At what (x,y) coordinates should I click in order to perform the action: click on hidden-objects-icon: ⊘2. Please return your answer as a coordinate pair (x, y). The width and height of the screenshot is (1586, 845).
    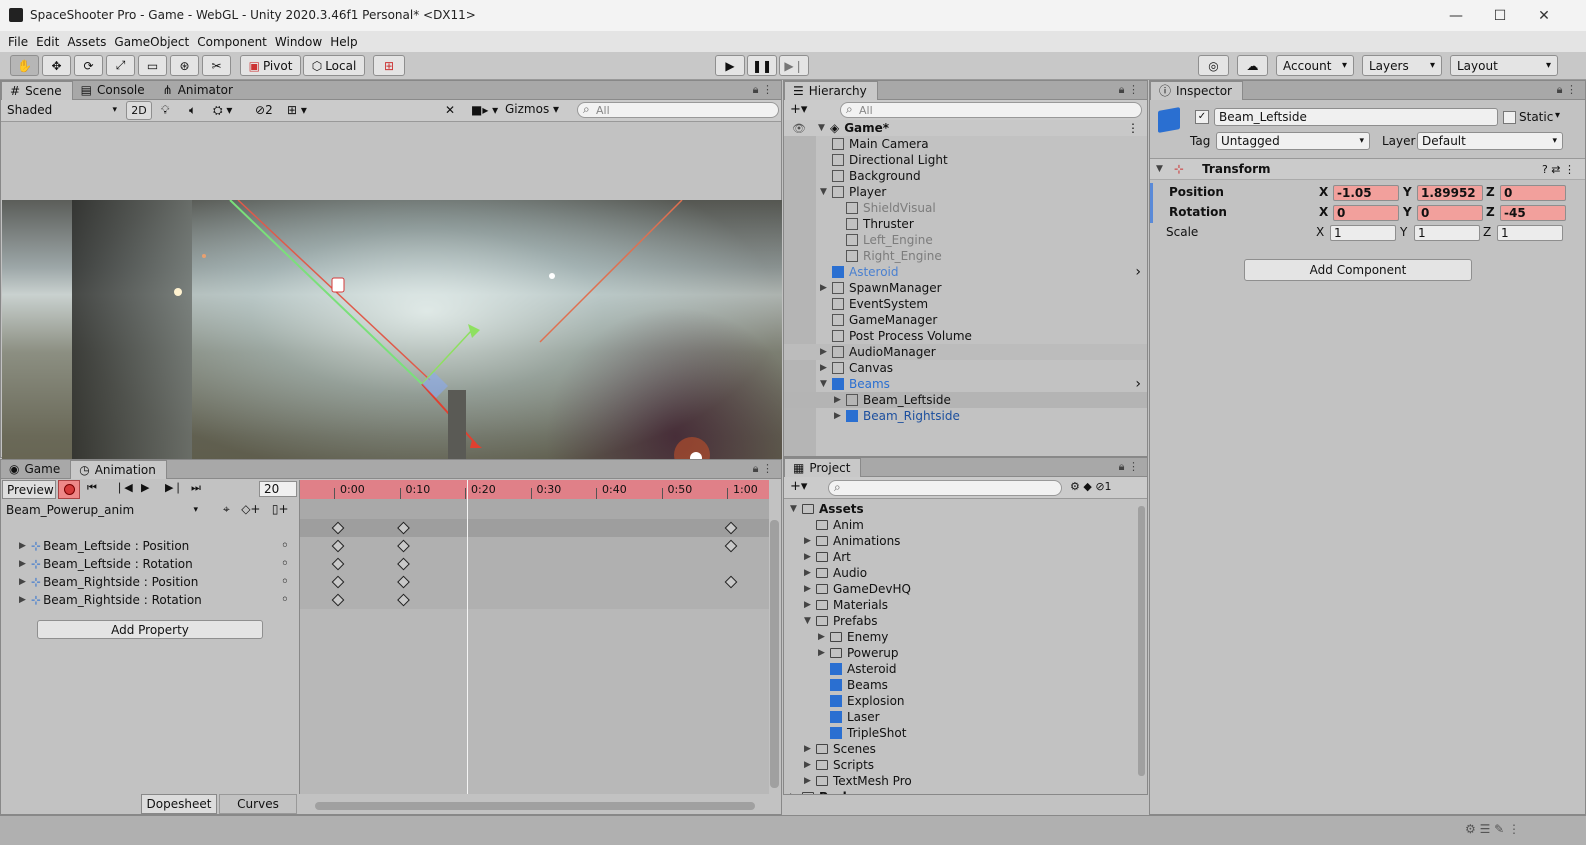
    Looking at the image, I should click on (264, 110).